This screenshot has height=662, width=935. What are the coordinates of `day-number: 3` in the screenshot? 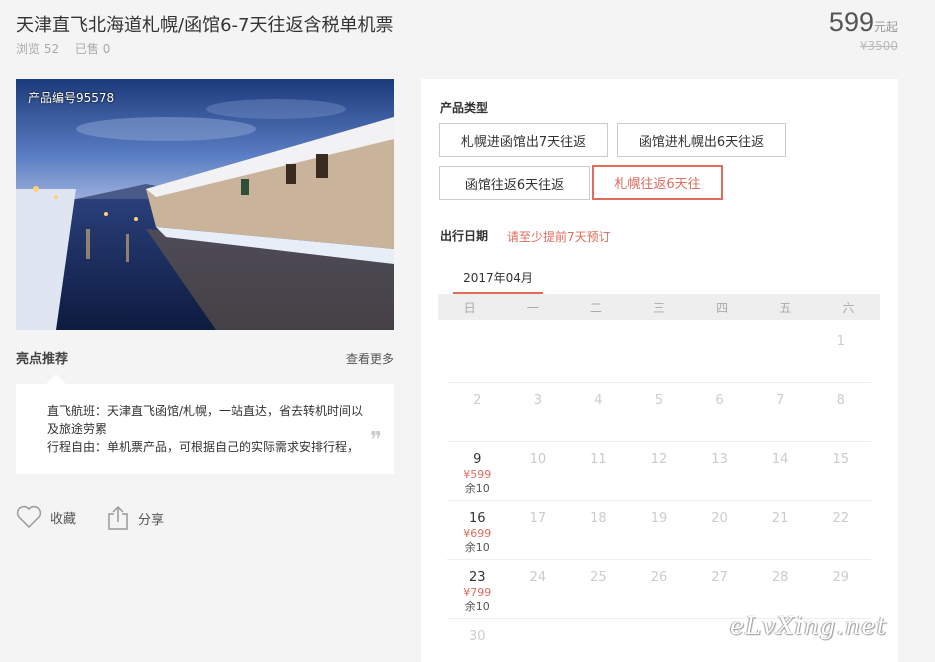 It's located at (537, 400).